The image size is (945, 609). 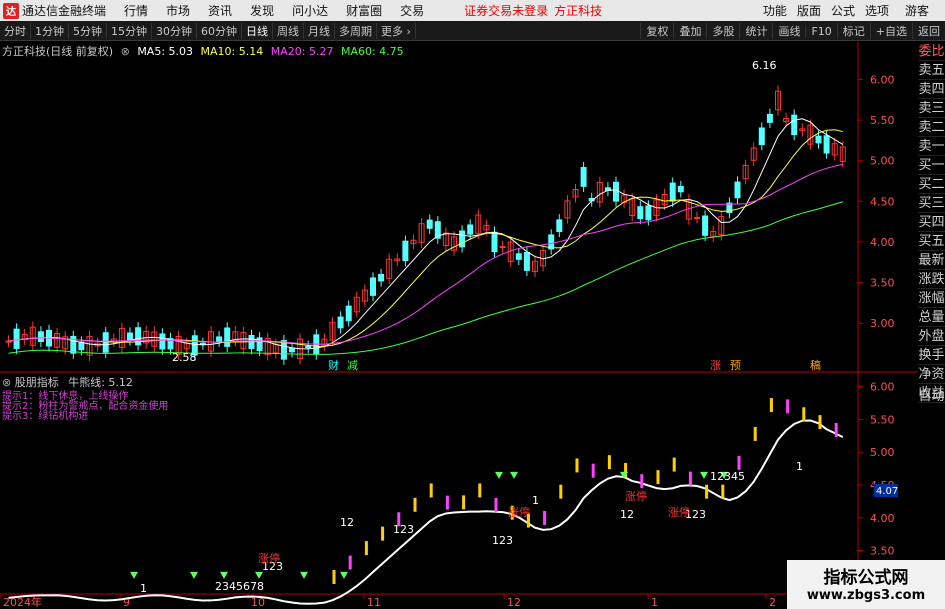 What do you see at coordinates (931, 203) in the screenshot?
I see `side-item: 买三` at bounding box center [931, 203].